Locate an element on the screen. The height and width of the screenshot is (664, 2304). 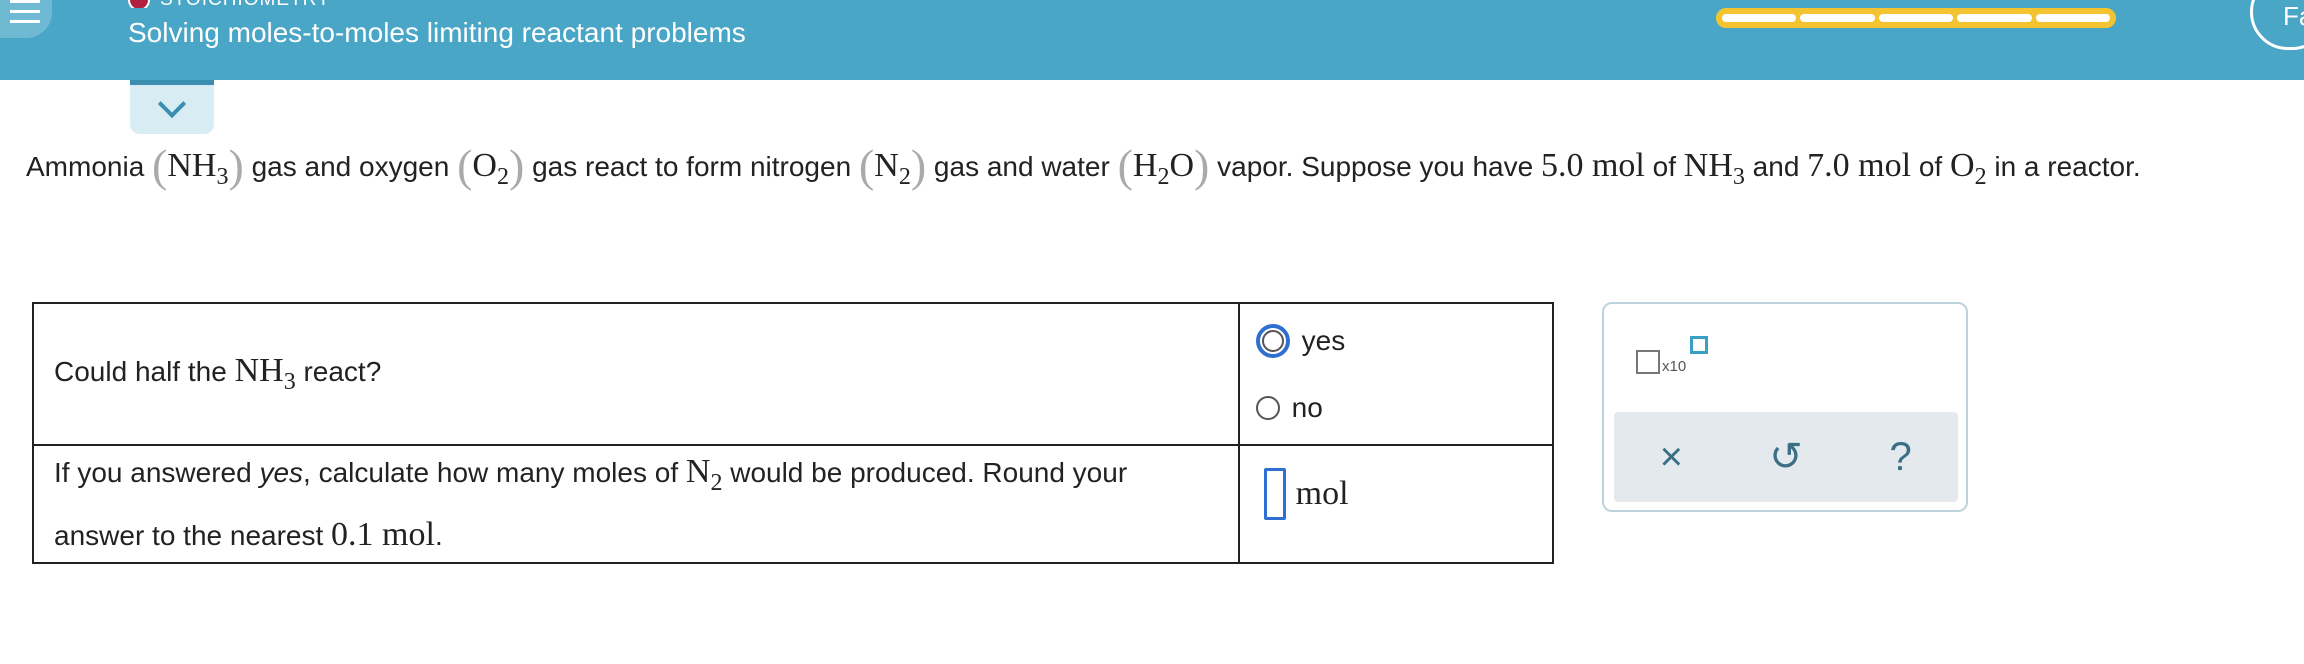
tool-panel: x10 × ↺ ? is located at coordinates (1785, 407).